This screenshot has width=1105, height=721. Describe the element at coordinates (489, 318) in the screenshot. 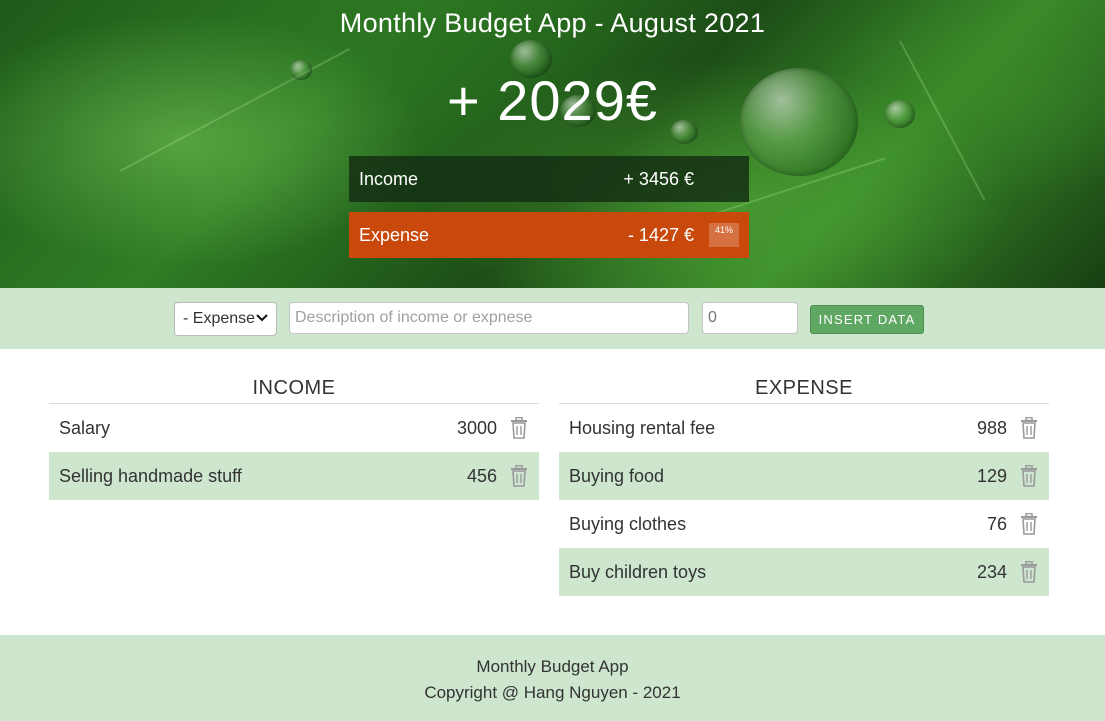

I see `description-input` at that location.